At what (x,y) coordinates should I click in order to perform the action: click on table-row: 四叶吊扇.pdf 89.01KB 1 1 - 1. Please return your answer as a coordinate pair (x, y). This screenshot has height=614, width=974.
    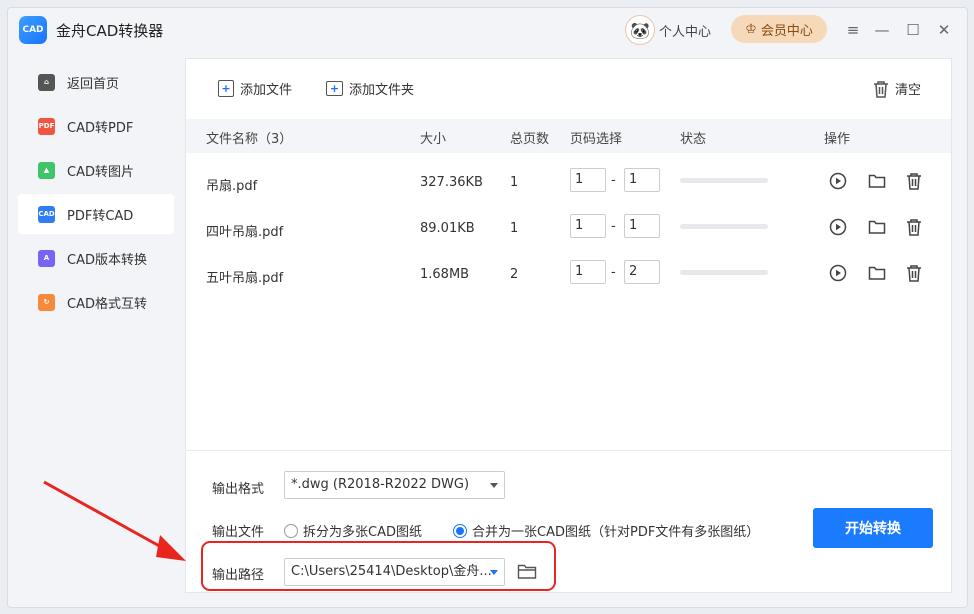
    Looking at the image, I should click on (568, 229).